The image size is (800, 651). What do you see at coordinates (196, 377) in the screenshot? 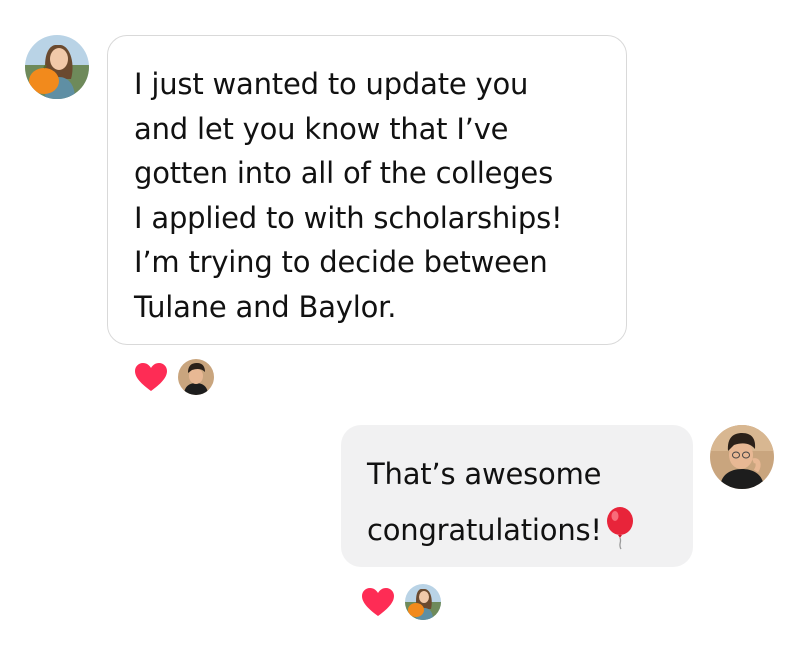
I see `reactor-avatar-man` at bounding box center [196, 377].